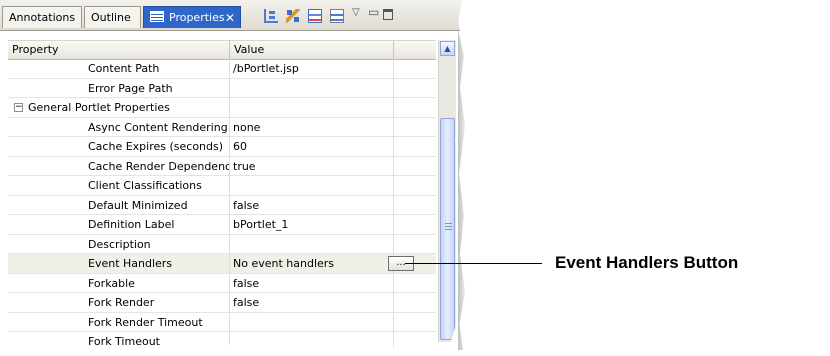  Describe the element at coordinates (312, 68) in the screenshot. I see `property-value: /bPortlet.jsp` at that location.